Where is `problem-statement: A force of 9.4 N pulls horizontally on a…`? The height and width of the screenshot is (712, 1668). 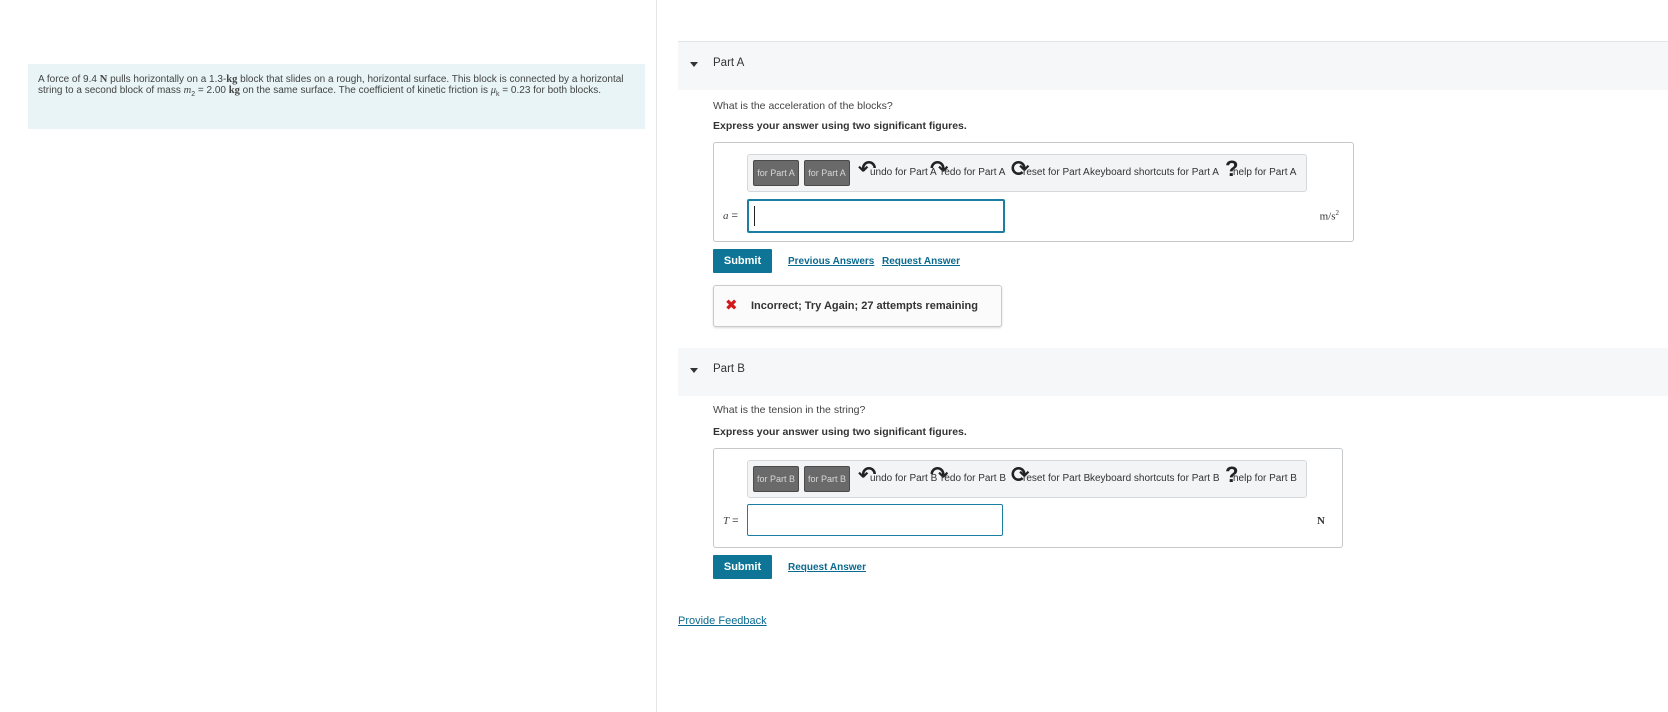
problem-statement: A force of 9.4 N pulls horizontally on a… is located at coordinates (336, 96).